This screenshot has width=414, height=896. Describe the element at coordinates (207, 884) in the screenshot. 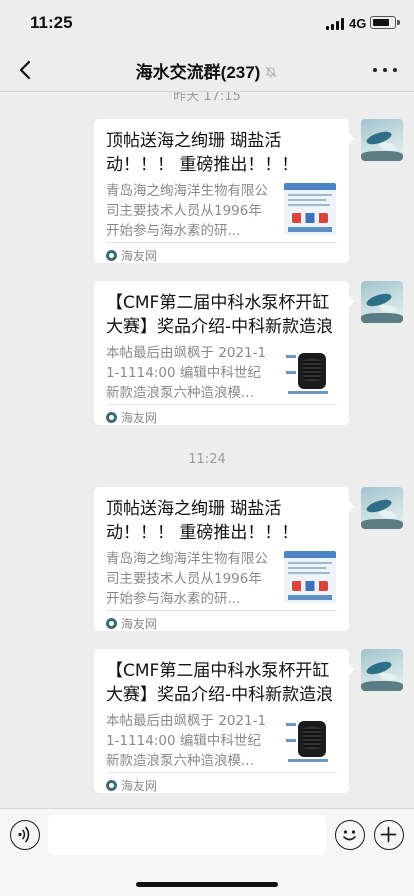

I see `home-indicator` at that location.